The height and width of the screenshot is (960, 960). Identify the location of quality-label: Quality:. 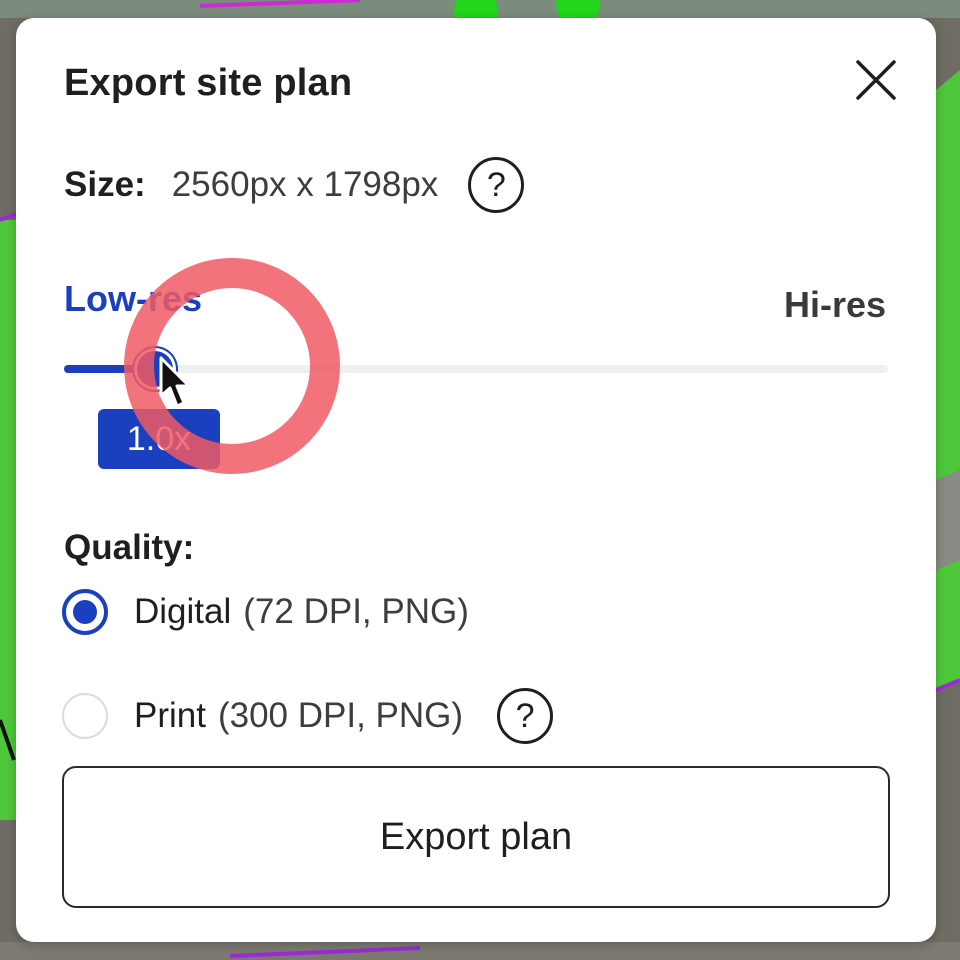
(129, 547).